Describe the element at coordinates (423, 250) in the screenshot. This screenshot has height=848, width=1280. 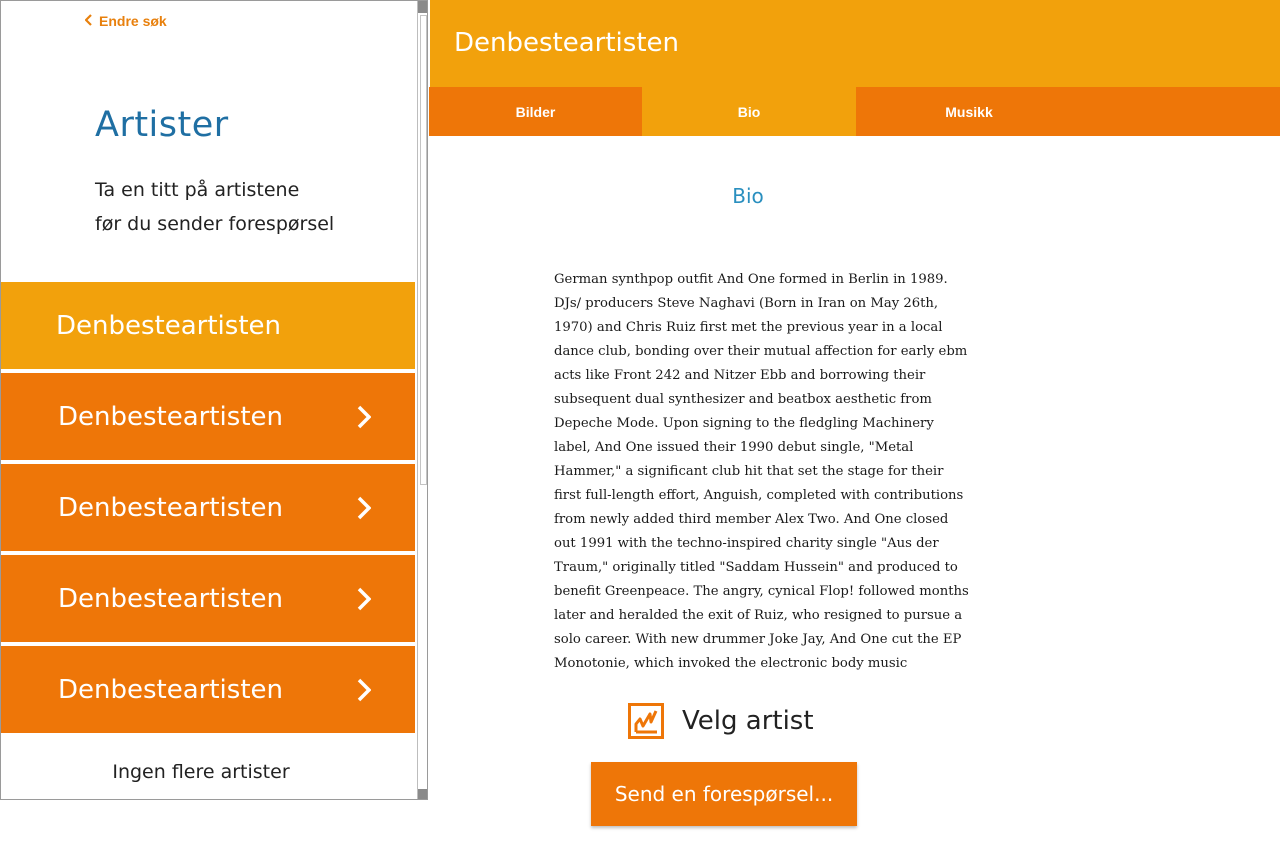
I see `scrollbar-thumb` at that location.